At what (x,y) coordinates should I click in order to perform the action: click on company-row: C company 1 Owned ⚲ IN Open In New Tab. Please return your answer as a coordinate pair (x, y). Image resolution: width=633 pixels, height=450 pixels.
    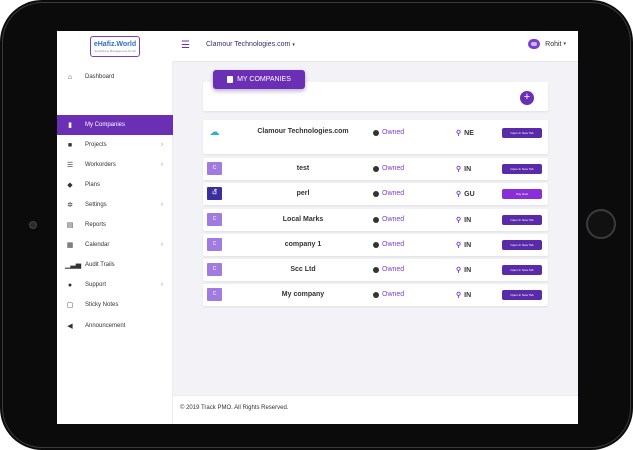
    Looking at the image, I should click on (375, 245).